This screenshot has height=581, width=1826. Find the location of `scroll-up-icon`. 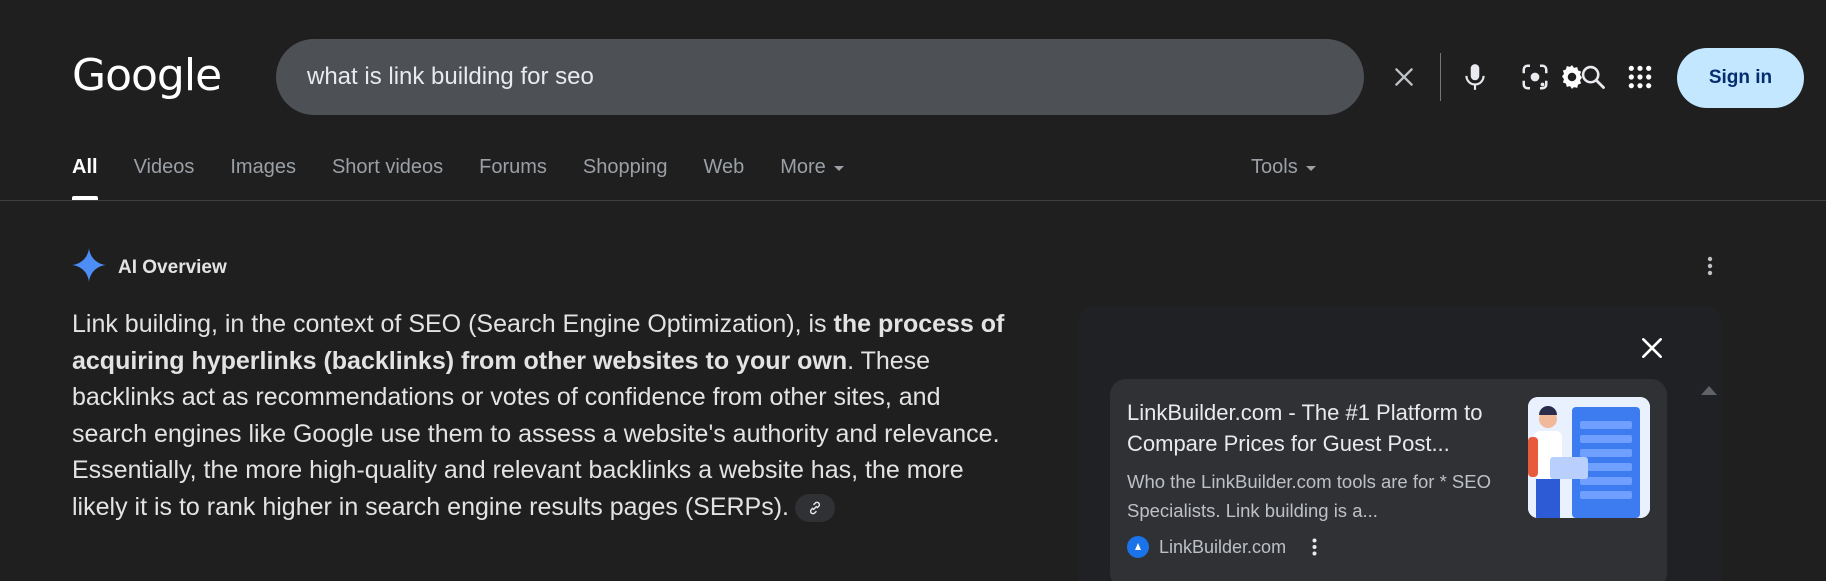

scroll-up-icon is located at coordinates (1709, 390).